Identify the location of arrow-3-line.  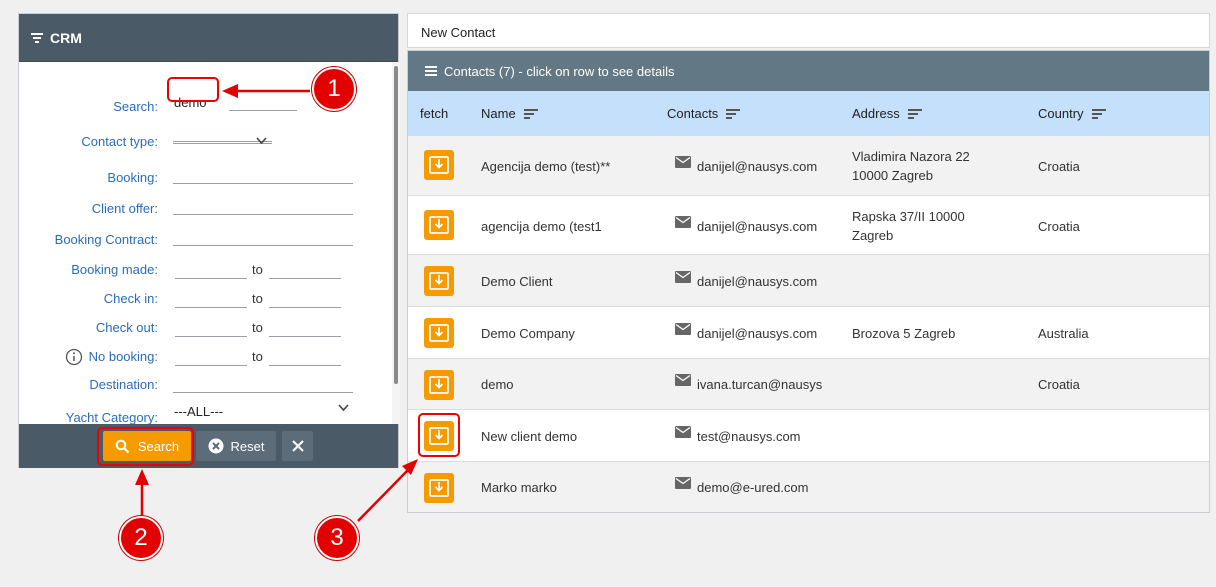
(383, 495).